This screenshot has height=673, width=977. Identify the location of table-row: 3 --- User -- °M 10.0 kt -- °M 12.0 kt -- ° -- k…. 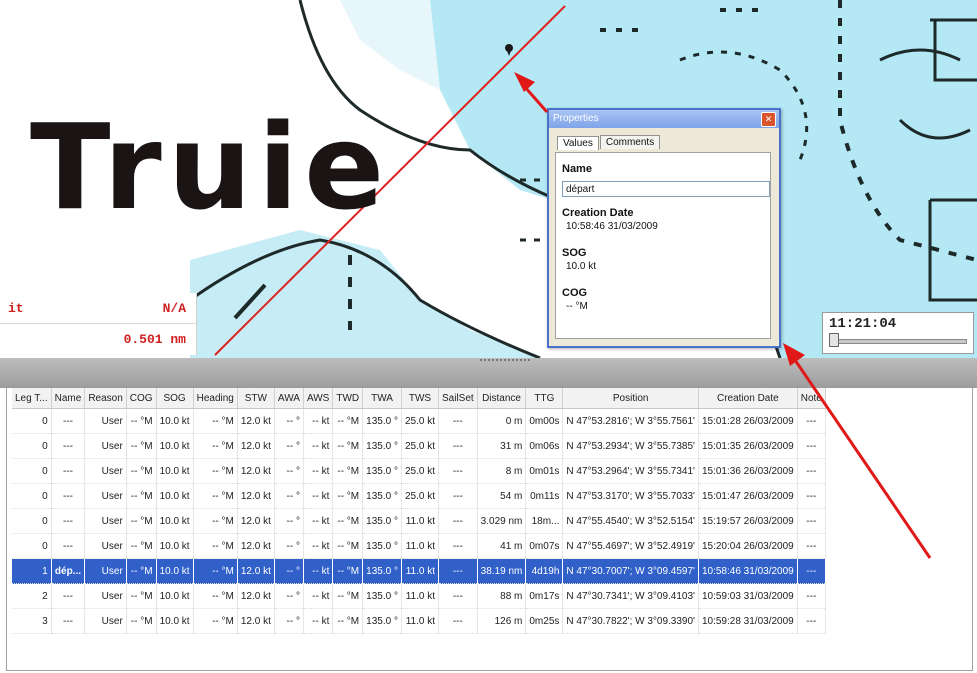
(419, 621).